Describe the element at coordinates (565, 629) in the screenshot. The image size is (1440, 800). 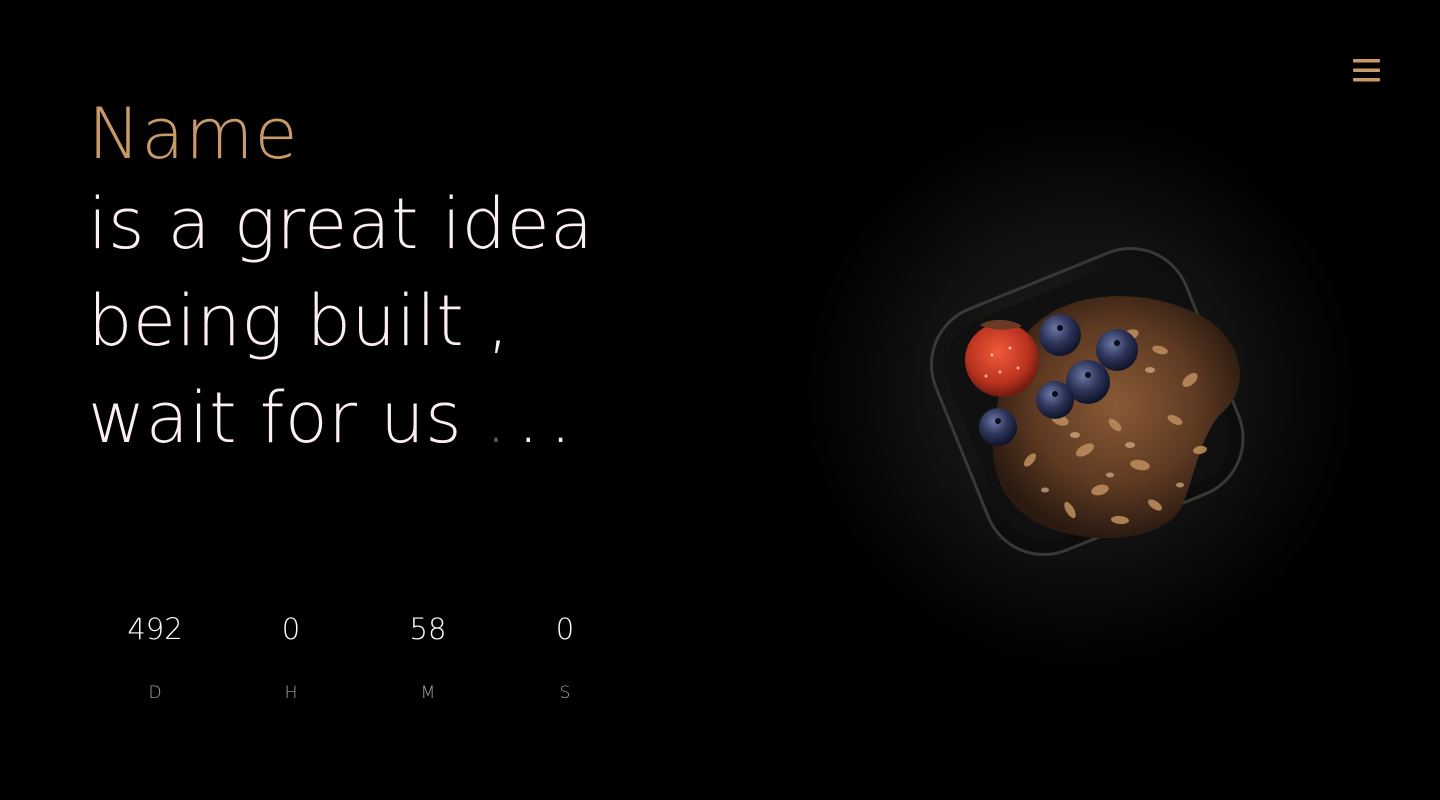
I see `countdown-seconds-value: 0` at that location.